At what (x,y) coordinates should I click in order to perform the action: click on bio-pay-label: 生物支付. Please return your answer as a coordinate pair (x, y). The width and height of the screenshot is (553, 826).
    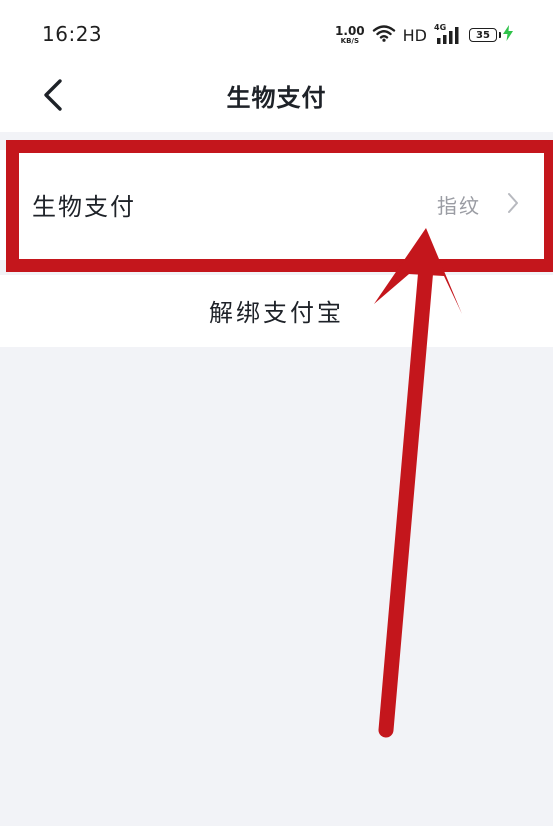
    Looking at the image, I should click on (84, 207).